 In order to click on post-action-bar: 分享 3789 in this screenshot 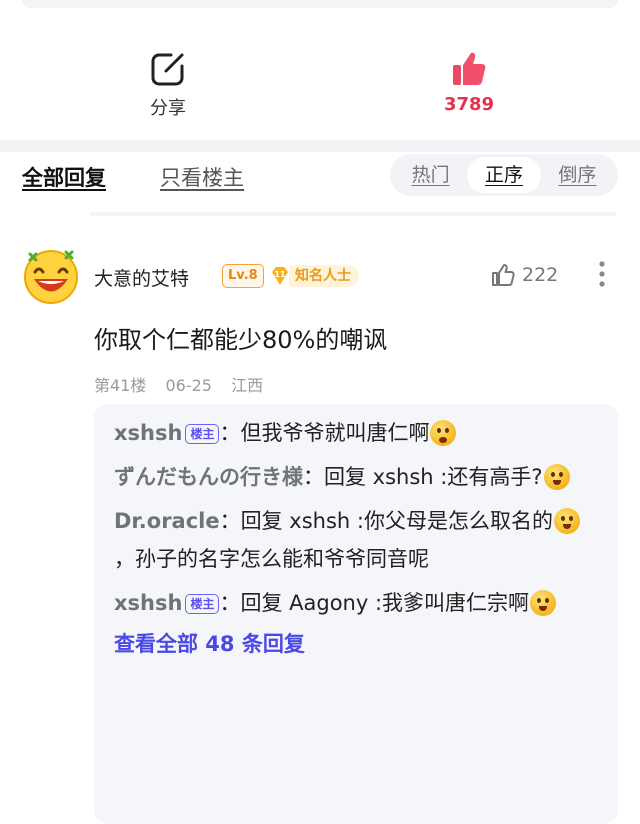, I will do `click(320, 90)`.